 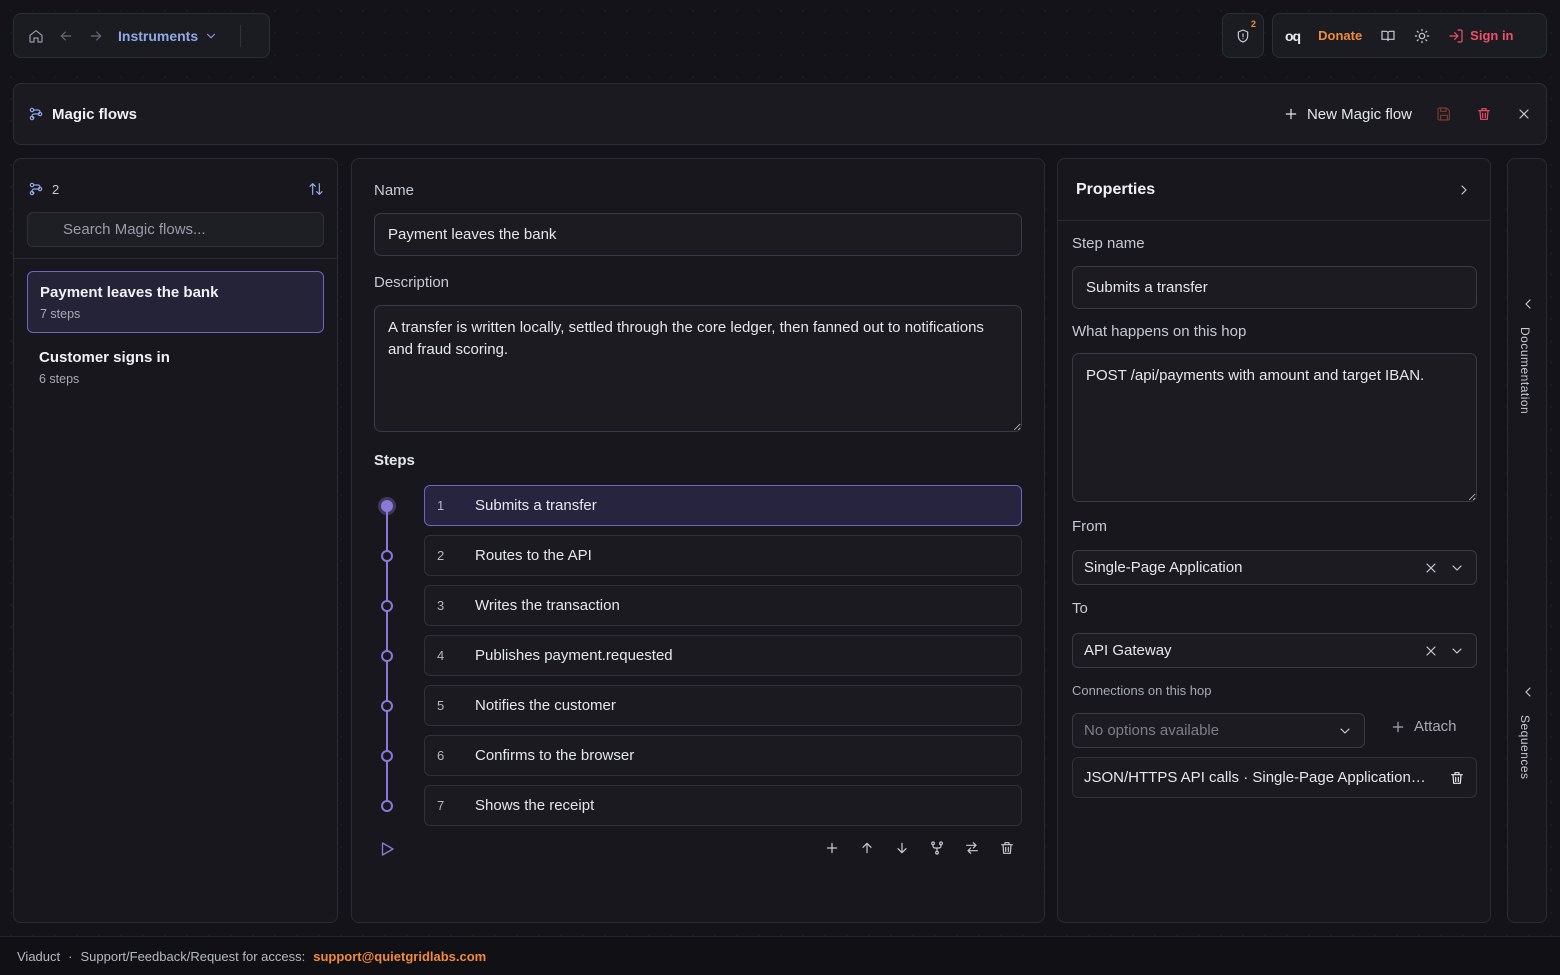 I want to click on from-value: Single-Page Application, so click(x=1163, y=567).